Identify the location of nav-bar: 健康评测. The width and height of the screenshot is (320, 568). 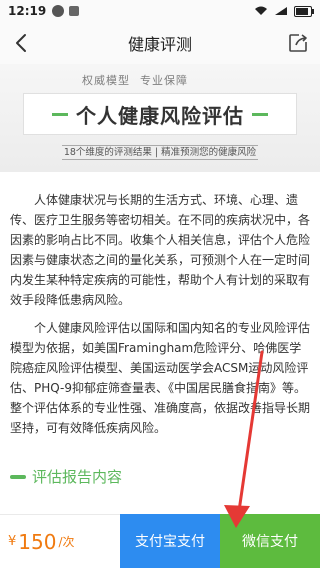
(160, 43).